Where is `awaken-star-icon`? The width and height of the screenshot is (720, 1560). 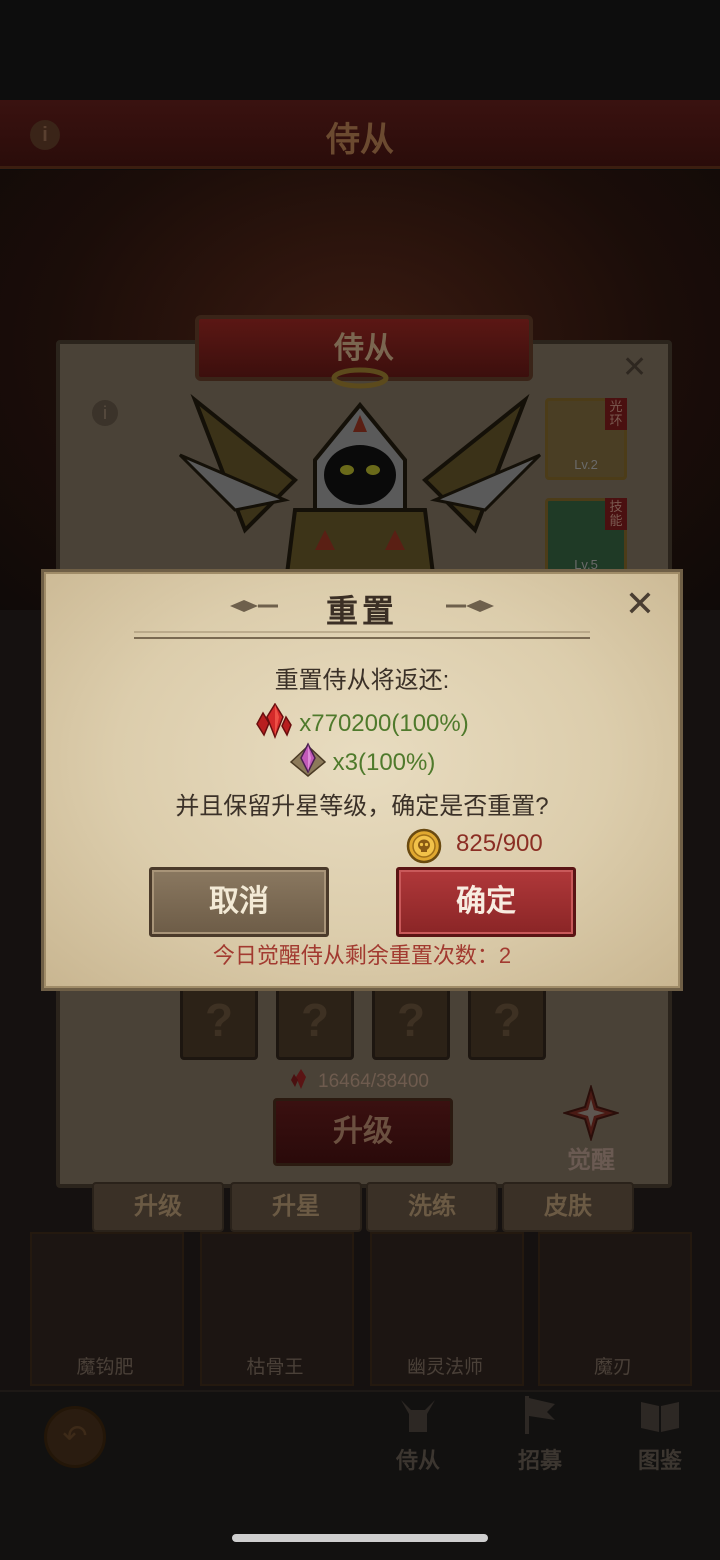
awaken-star-icon is located at coordinates (591, 1113).